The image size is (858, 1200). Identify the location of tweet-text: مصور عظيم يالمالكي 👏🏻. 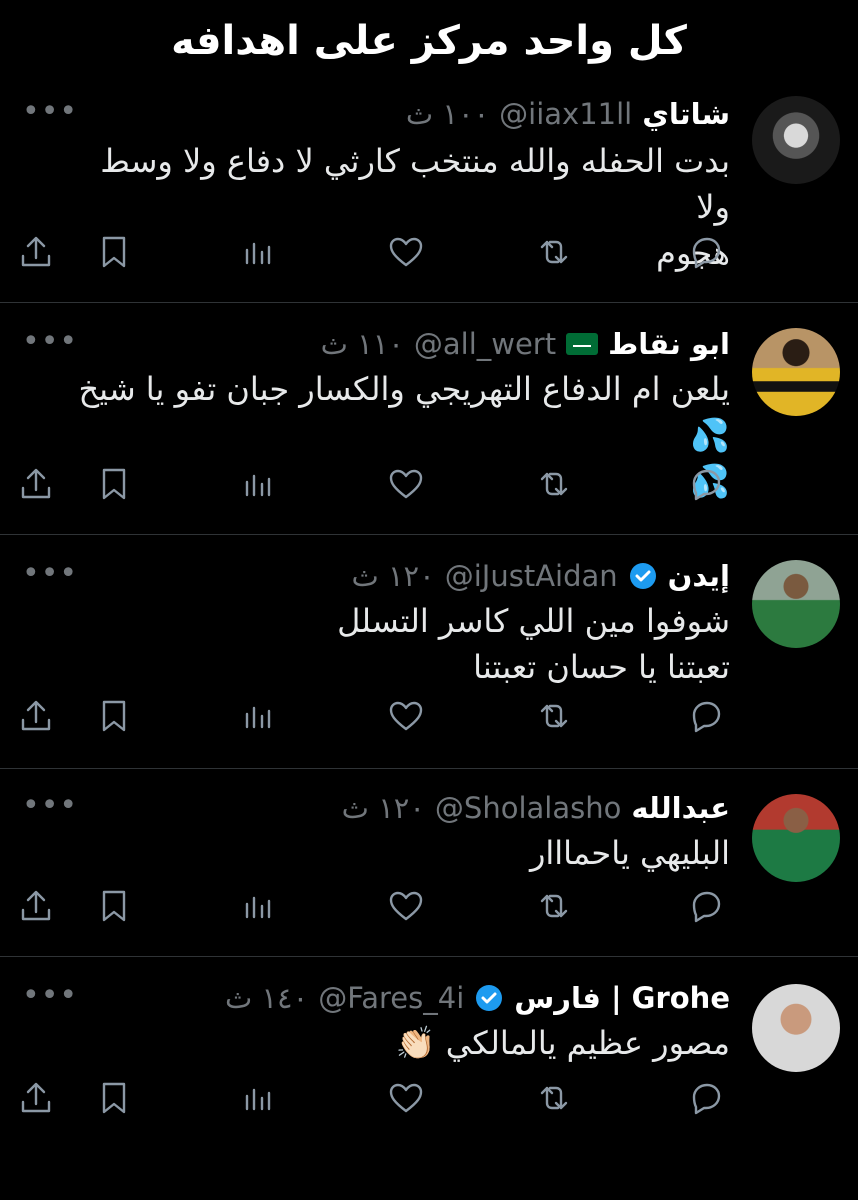
(410, 1043).